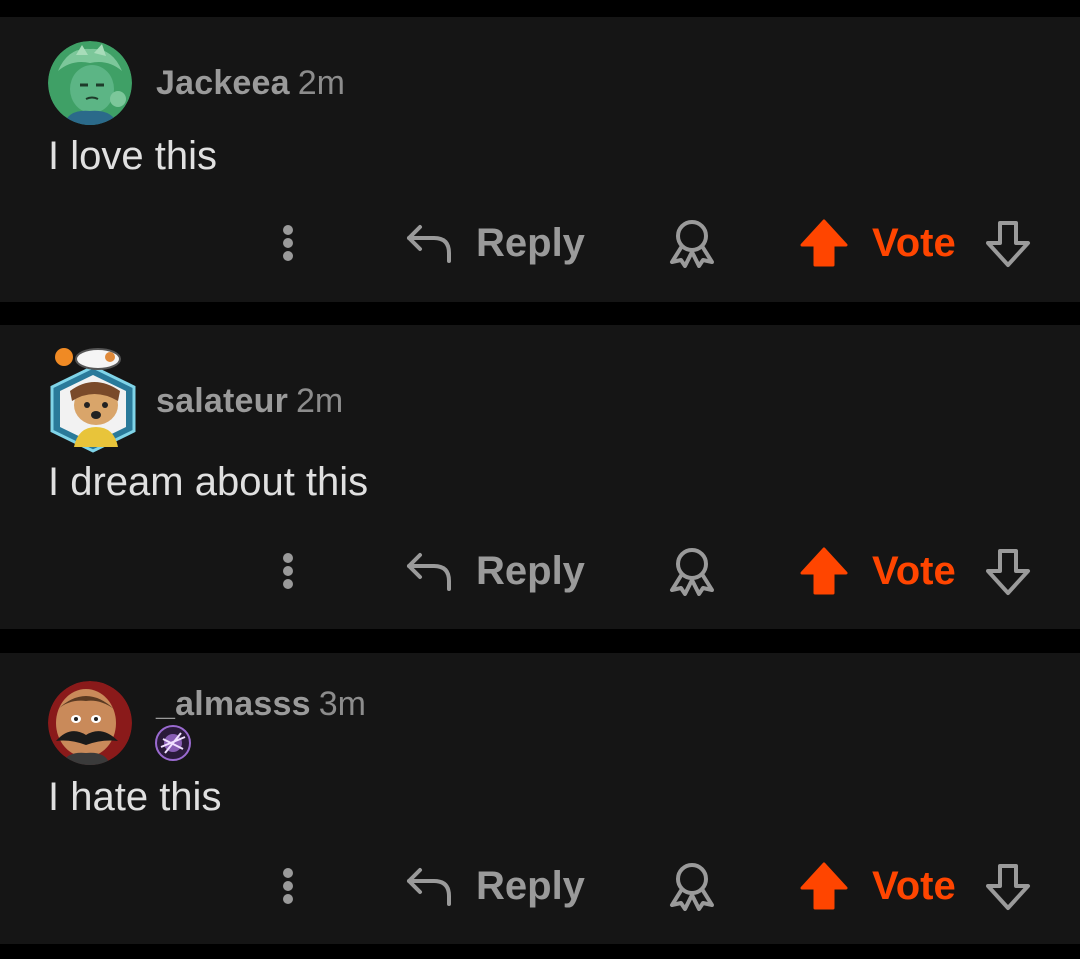  I want to click on comment-body: I love this, so click(132, 156).